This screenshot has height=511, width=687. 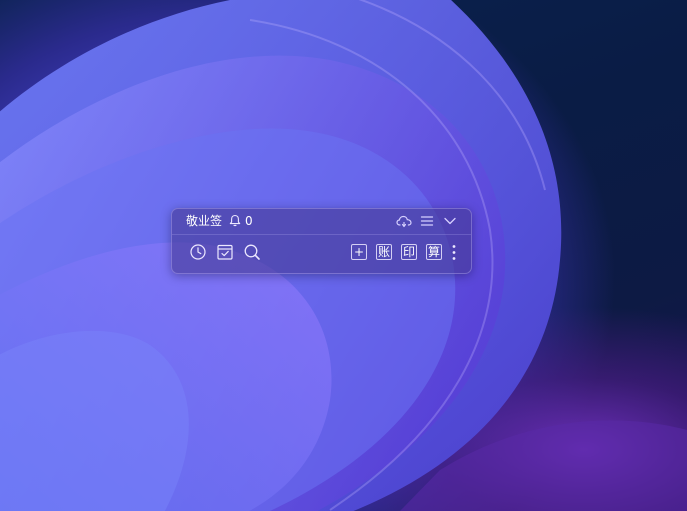 What do you see at coordinates (225, 252) in the screenshot?
I see `calendar-check-icon` at bounding box center [225, 252].